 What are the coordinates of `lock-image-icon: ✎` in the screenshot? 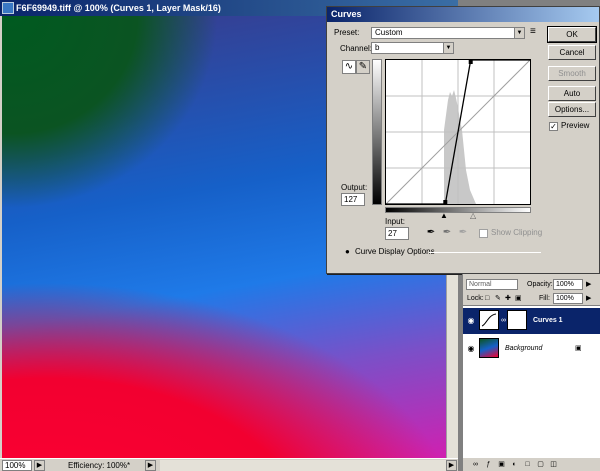 It's located at (498, 298).